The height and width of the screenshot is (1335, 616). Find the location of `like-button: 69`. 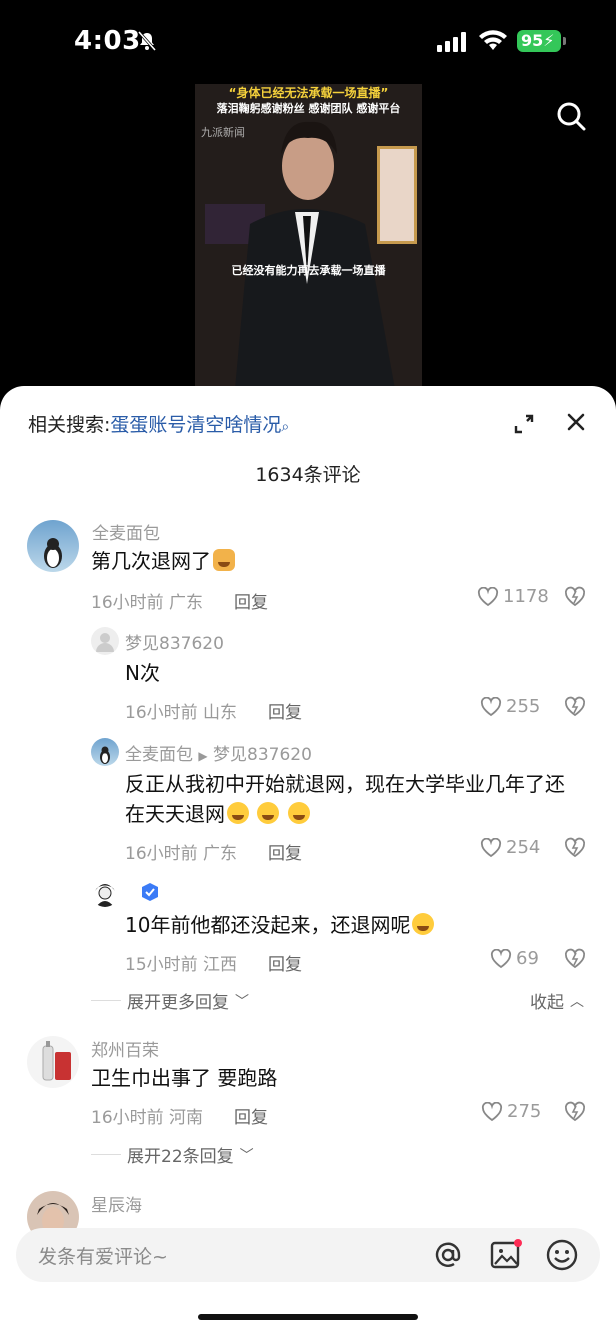

like-button: 69 is located at coordinates (514, 958).